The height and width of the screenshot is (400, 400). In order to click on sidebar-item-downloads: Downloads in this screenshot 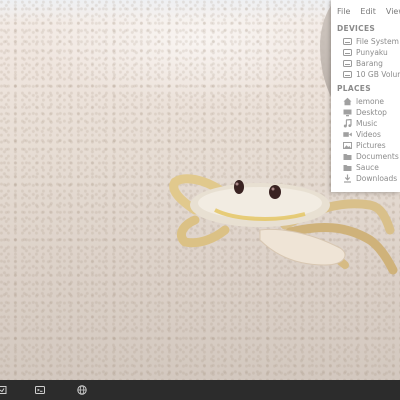, I will do `click(365, 178)`.